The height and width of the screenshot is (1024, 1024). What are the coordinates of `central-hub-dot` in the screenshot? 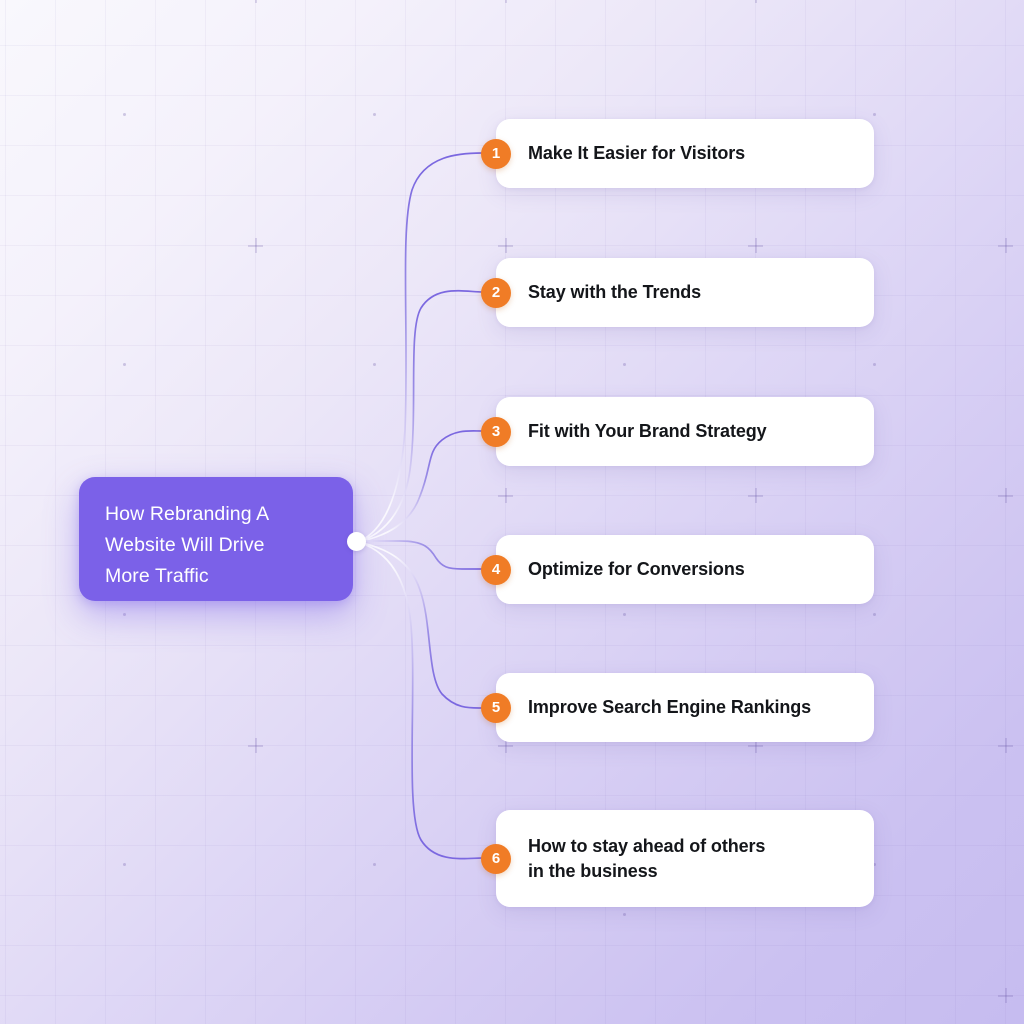 It's located at (356, 541).